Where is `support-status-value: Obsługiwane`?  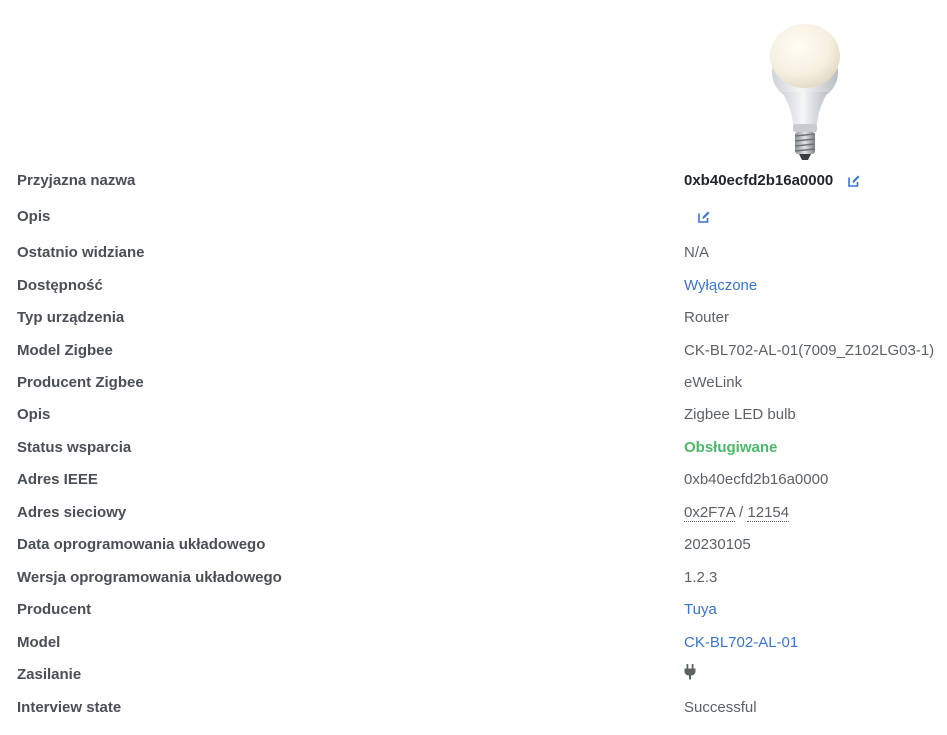
support-status-value: Obsługiwane is located at coordinates (731, 447).